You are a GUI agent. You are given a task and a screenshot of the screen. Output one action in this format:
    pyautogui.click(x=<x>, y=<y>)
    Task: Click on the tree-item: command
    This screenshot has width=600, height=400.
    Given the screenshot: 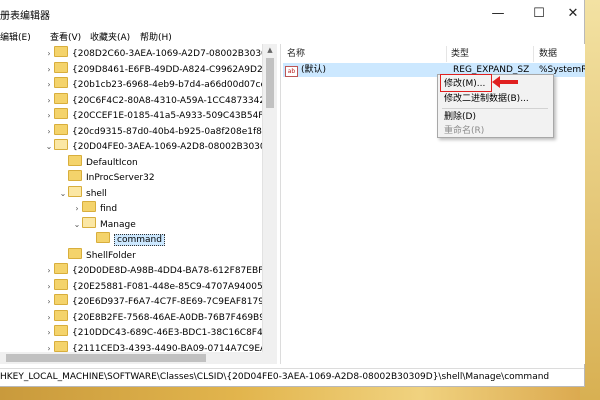 What is the action you would take?
    pyautogui.click(x=125, y=240)
    